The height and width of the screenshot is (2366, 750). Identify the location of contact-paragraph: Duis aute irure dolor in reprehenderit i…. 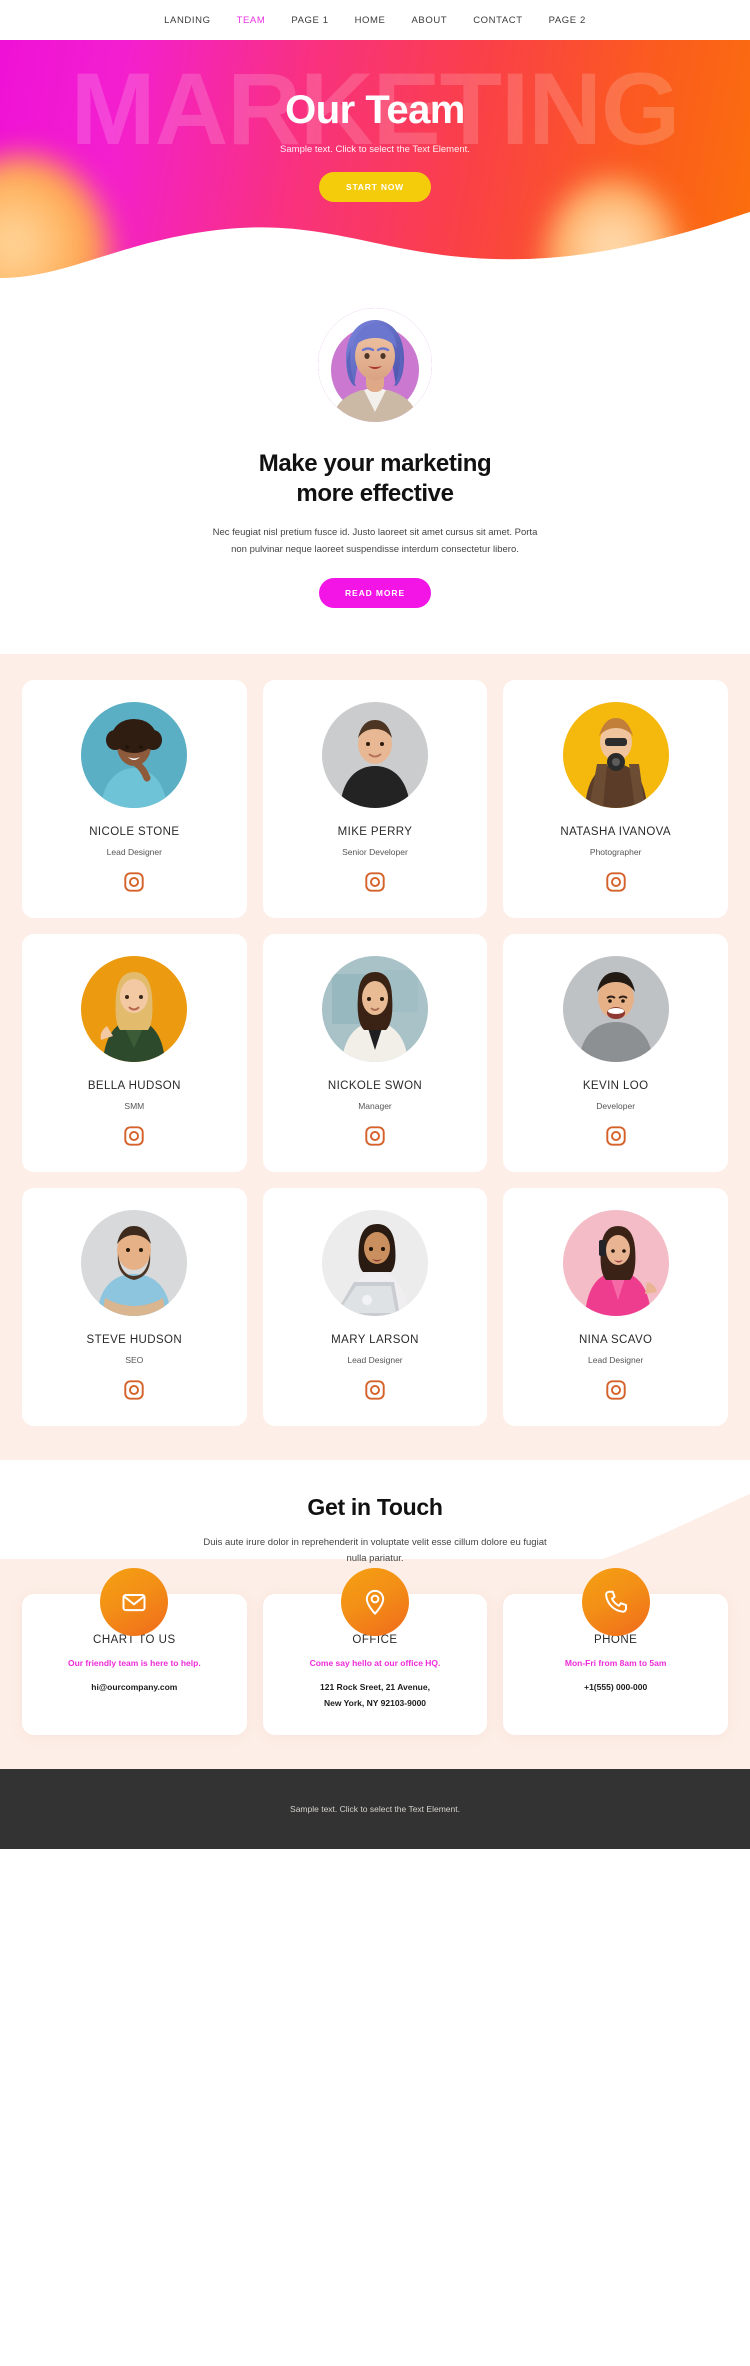
(375, 1551).